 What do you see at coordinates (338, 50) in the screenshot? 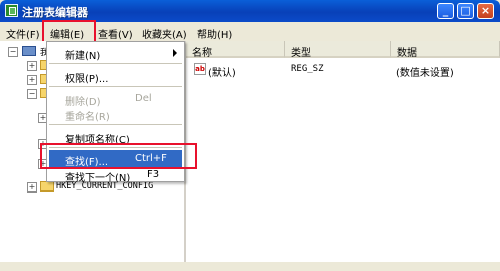
I see `column-header-type: 类型` at bounding box center [338, 50].